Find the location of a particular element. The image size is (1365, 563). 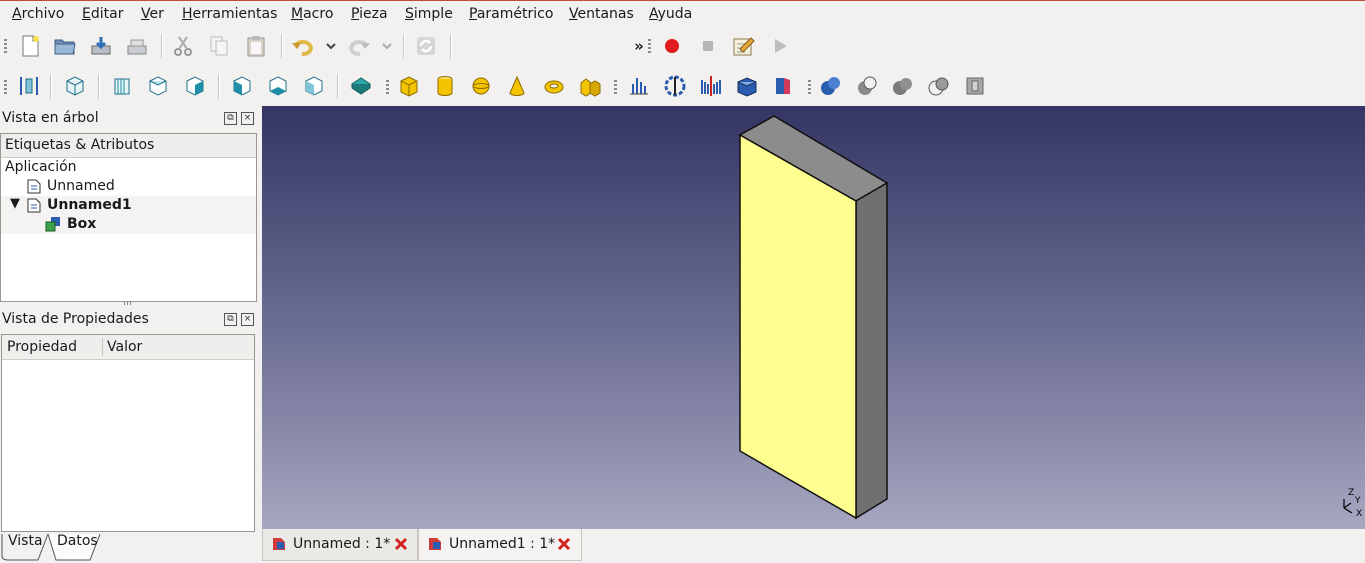

tree-item-unnamed1: ▼ Unnamed1 is located at coordinates (128, 205).